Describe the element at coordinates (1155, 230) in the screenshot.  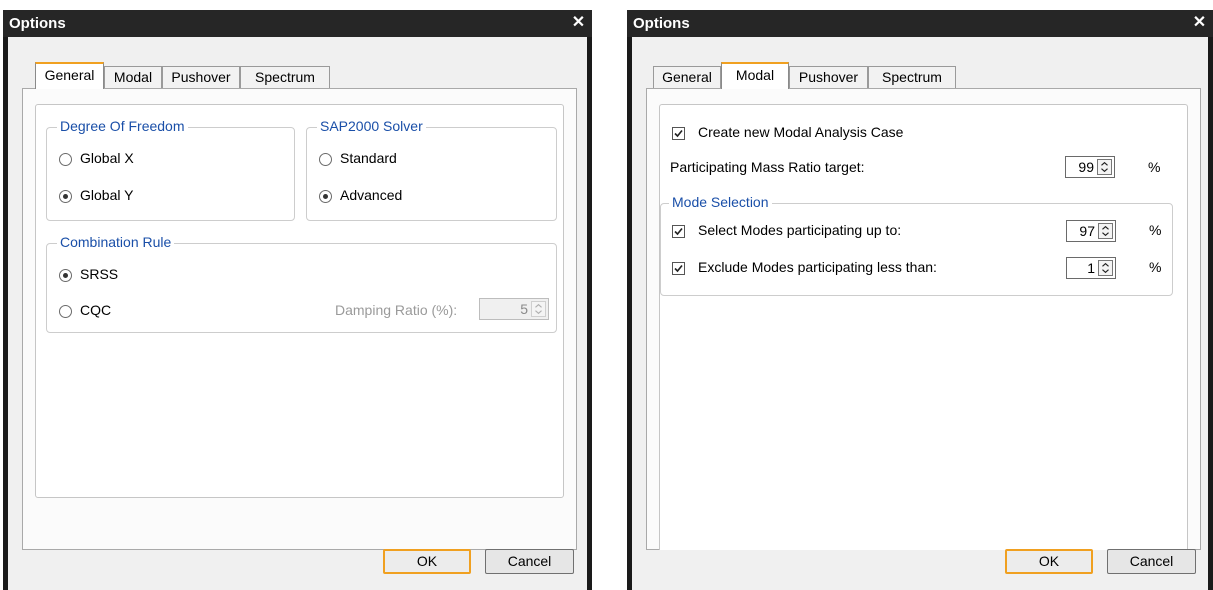
I see `select-modes-unit: %` at that location.